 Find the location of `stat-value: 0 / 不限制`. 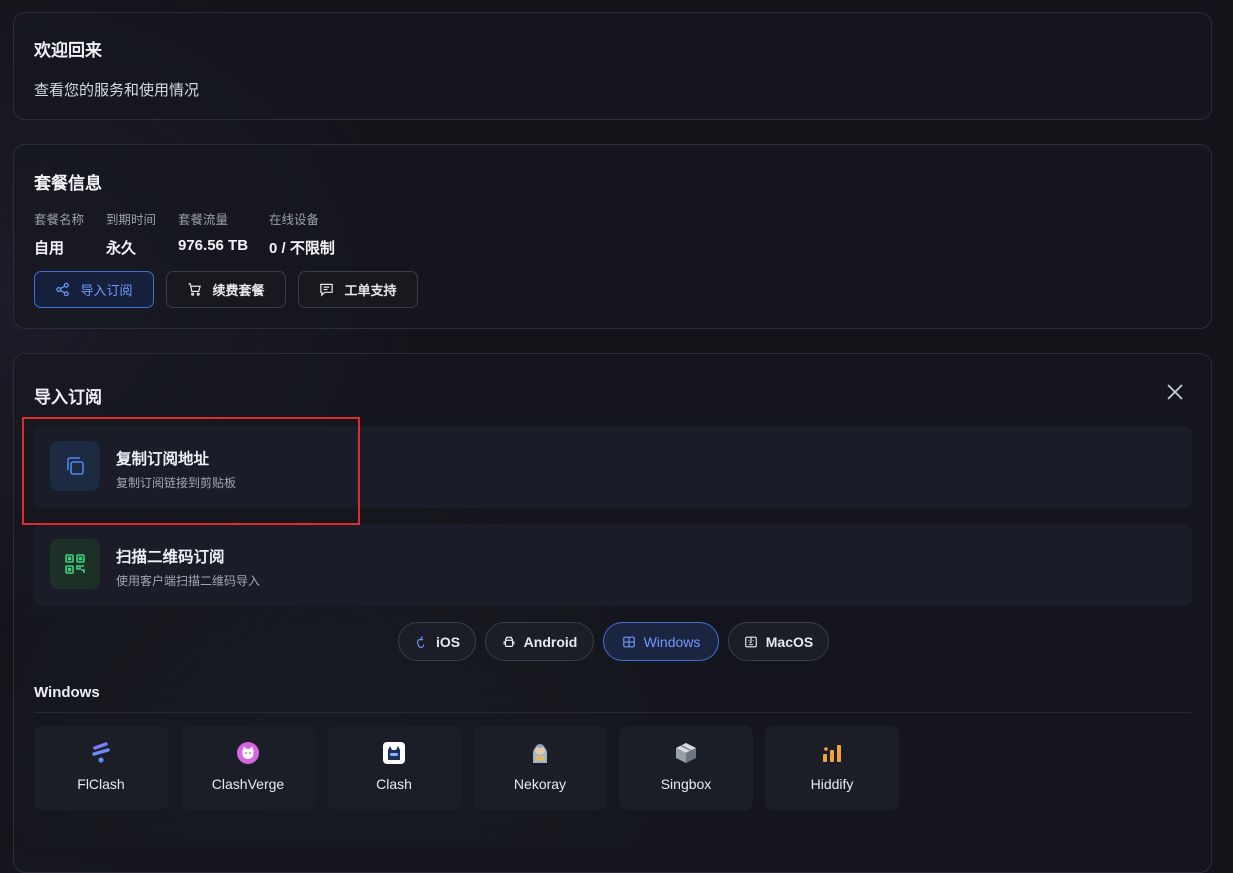

stat-value: 0 / 不限制 is located at coordinates (302, 248).